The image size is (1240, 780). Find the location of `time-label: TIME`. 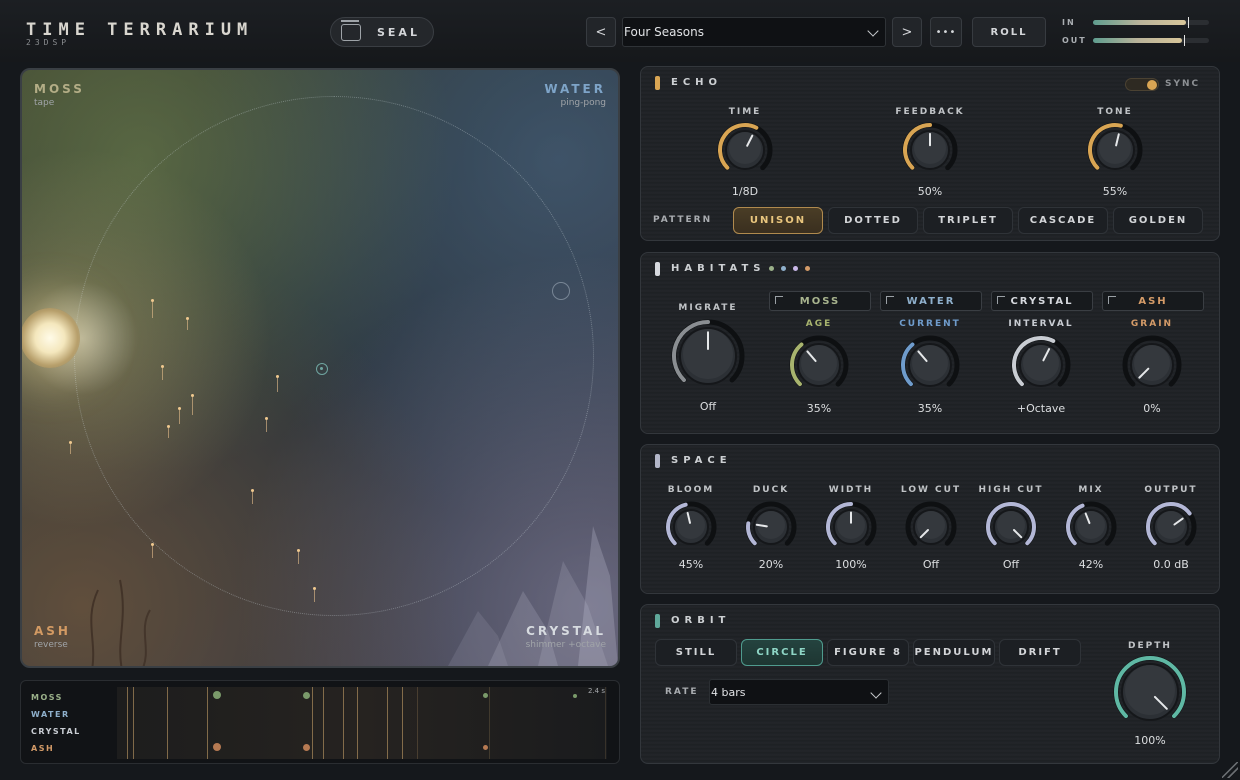

time-label: TIME is located at coordinates (745, 112).